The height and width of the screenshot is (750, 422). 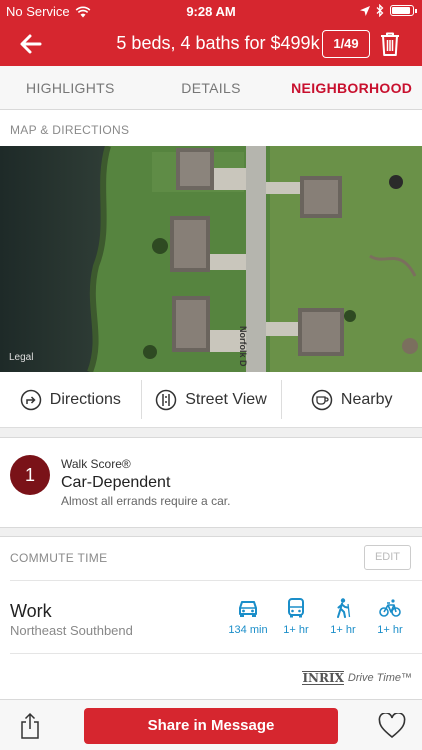 I want to click on commute-destination: Work, so click(x=31, y=611).